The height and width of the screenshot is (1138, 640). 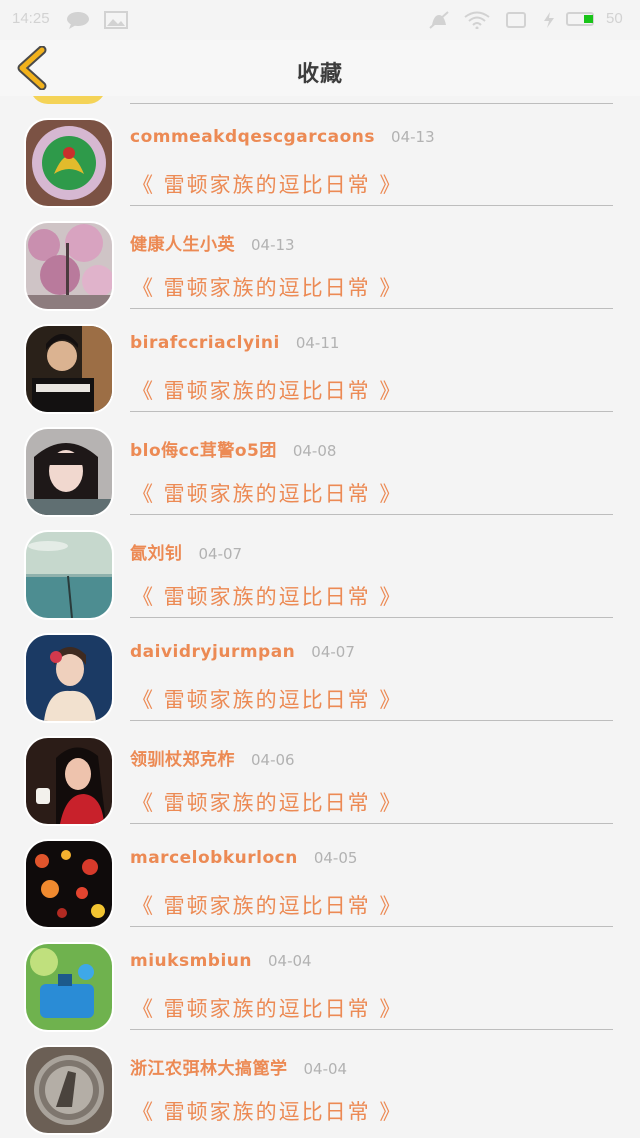 What do you see at coordinates (320, 257) in the screenshot?
I see `list-item: 健康人生小英 04-13 《 雷顿家族的逗比日常 》` at bounding box center [320, 257].